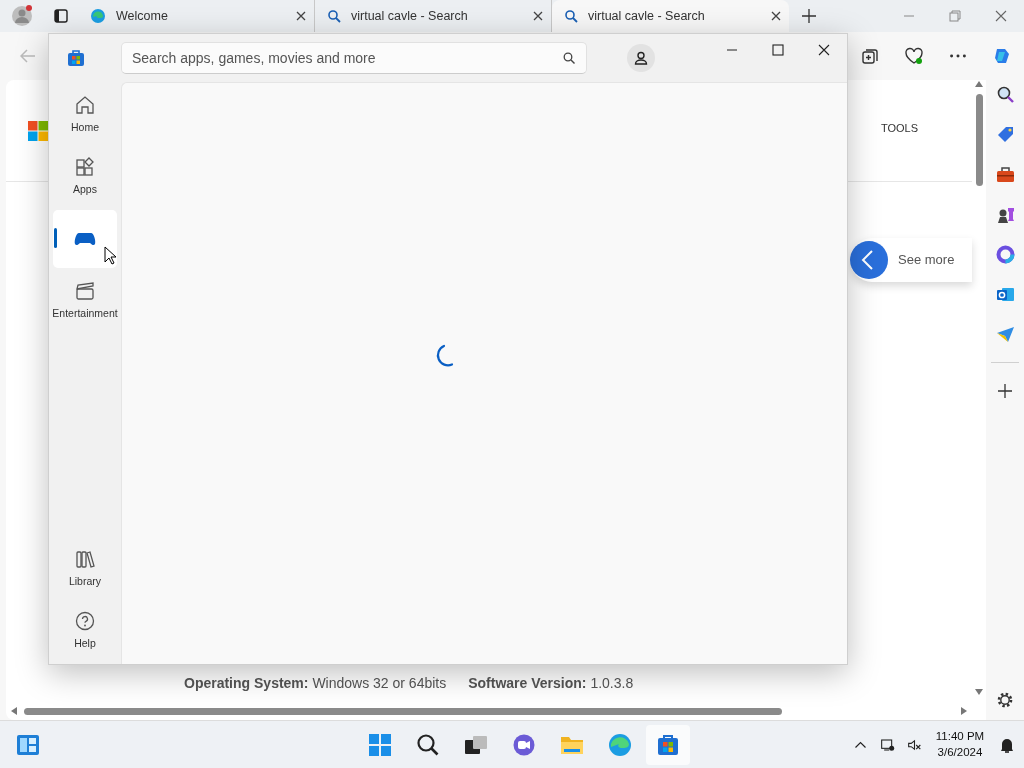 Image resolution: width=1024 pixels, height=768 pixels. I want to click on search-field: Search apps, games, movies and more, so click(354, 58).